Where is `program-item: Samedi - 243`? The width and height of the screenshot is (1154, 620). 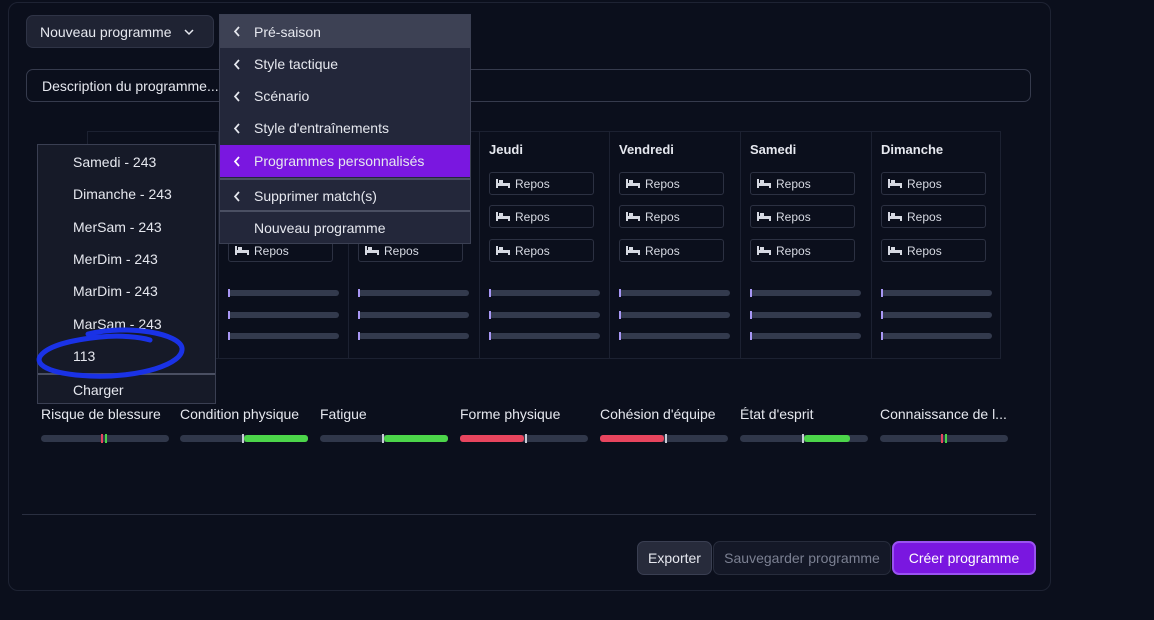 program-item: Samedi - 243 is located at coordinates (114, 162).